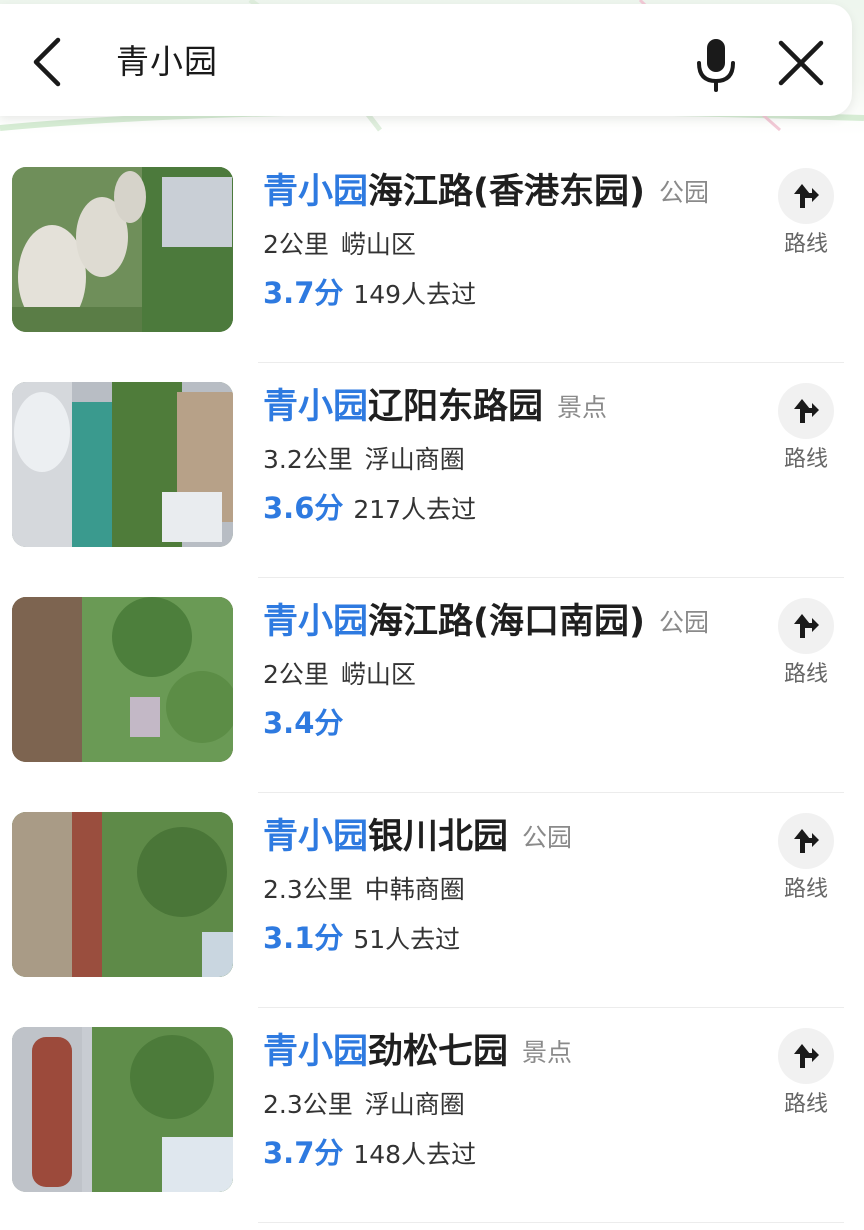 The image size is (864, 1230). I want to click on search-bar: 青小园, so click(426, 60).